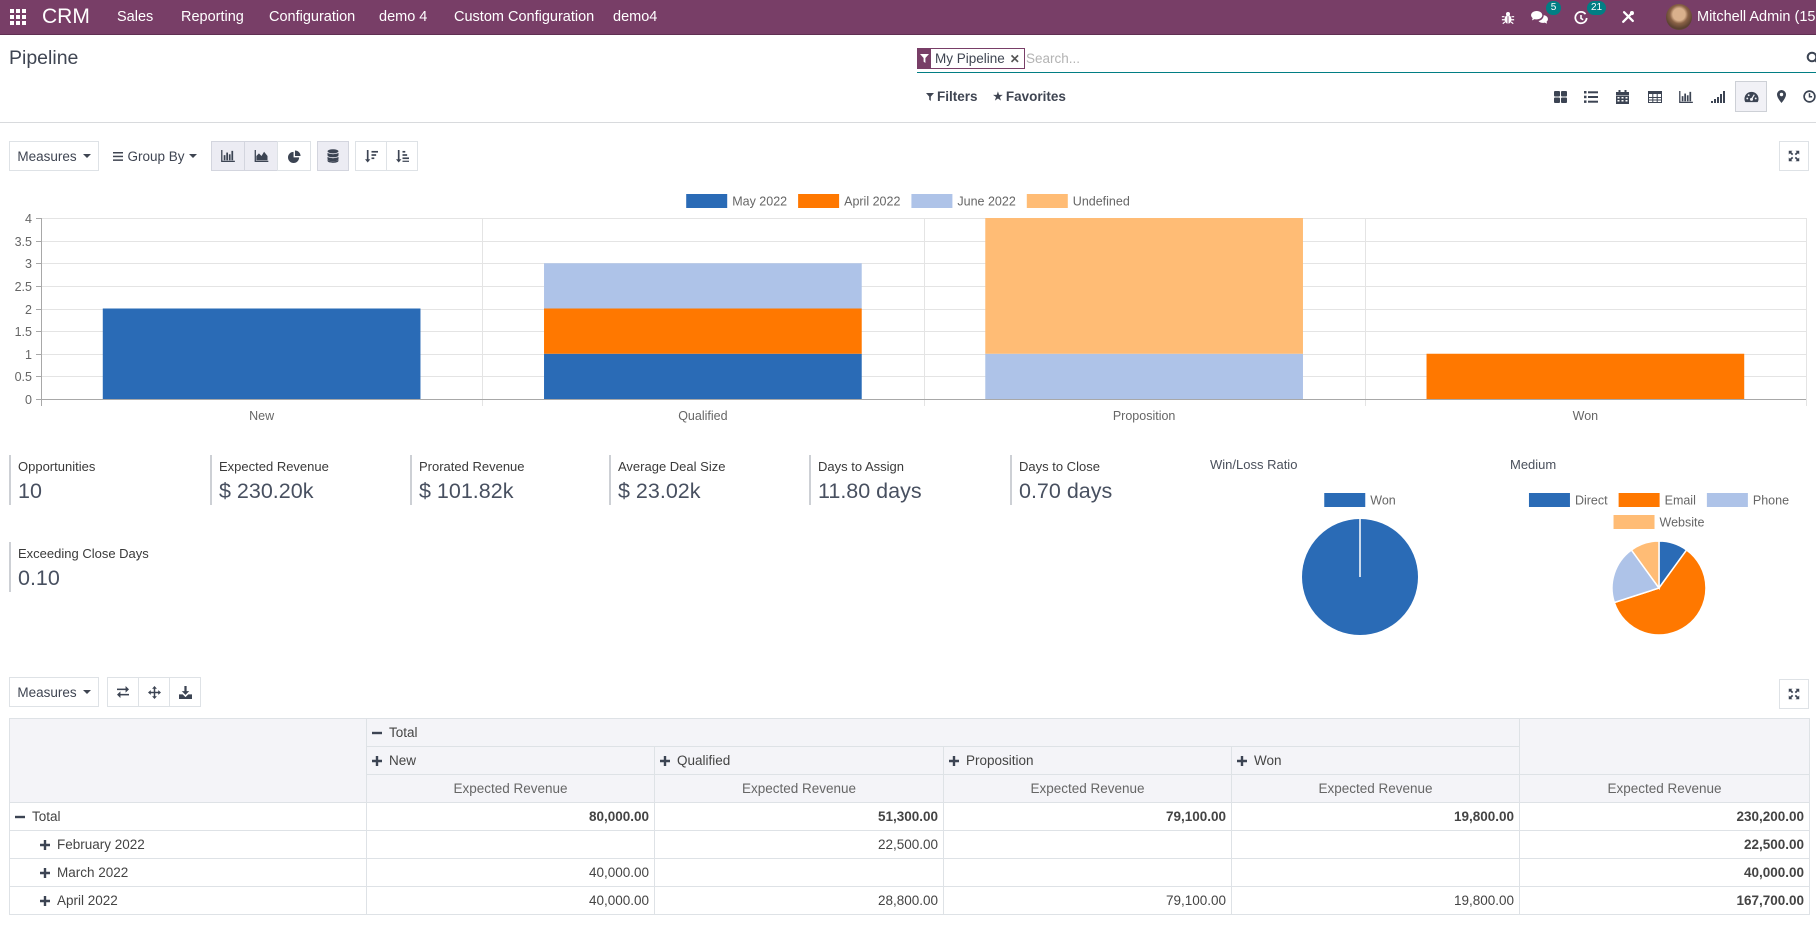 This screenshot has height=929, width=1816. What do you see at coordinates (1360, 500) in the screenshot?
I see `legend-item-won: Won` at bounding box center [1360, 500].